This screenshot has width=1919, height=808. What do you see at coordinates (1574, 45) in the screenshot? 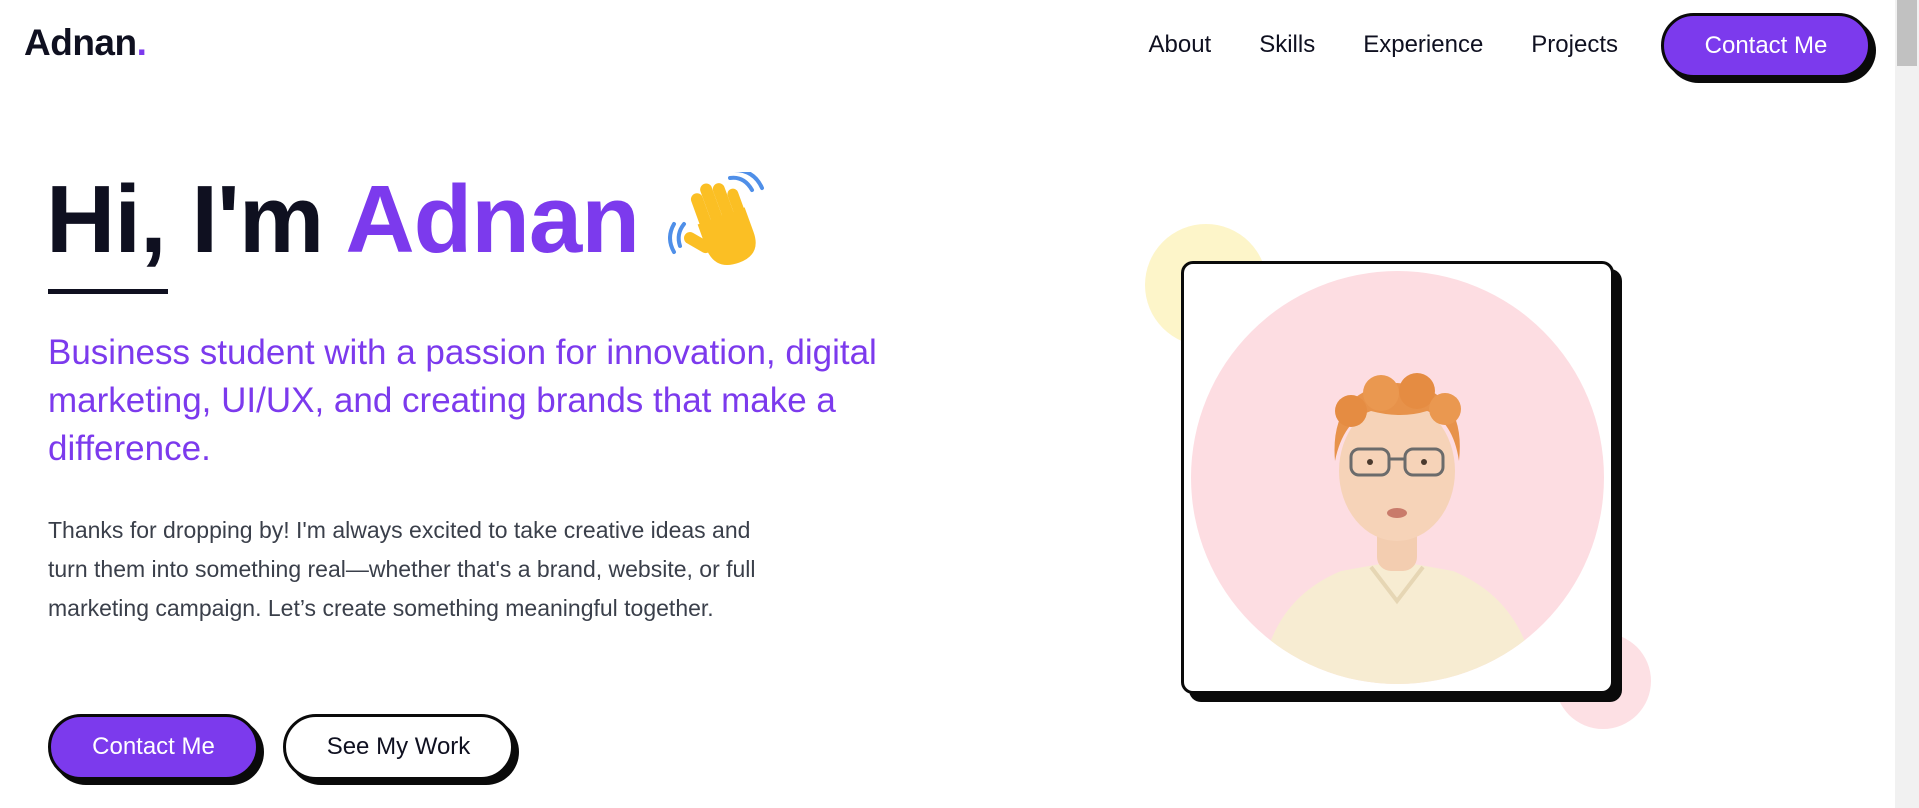
I see `nav-link-projects: Projects` at bounding box center [1574, 45].